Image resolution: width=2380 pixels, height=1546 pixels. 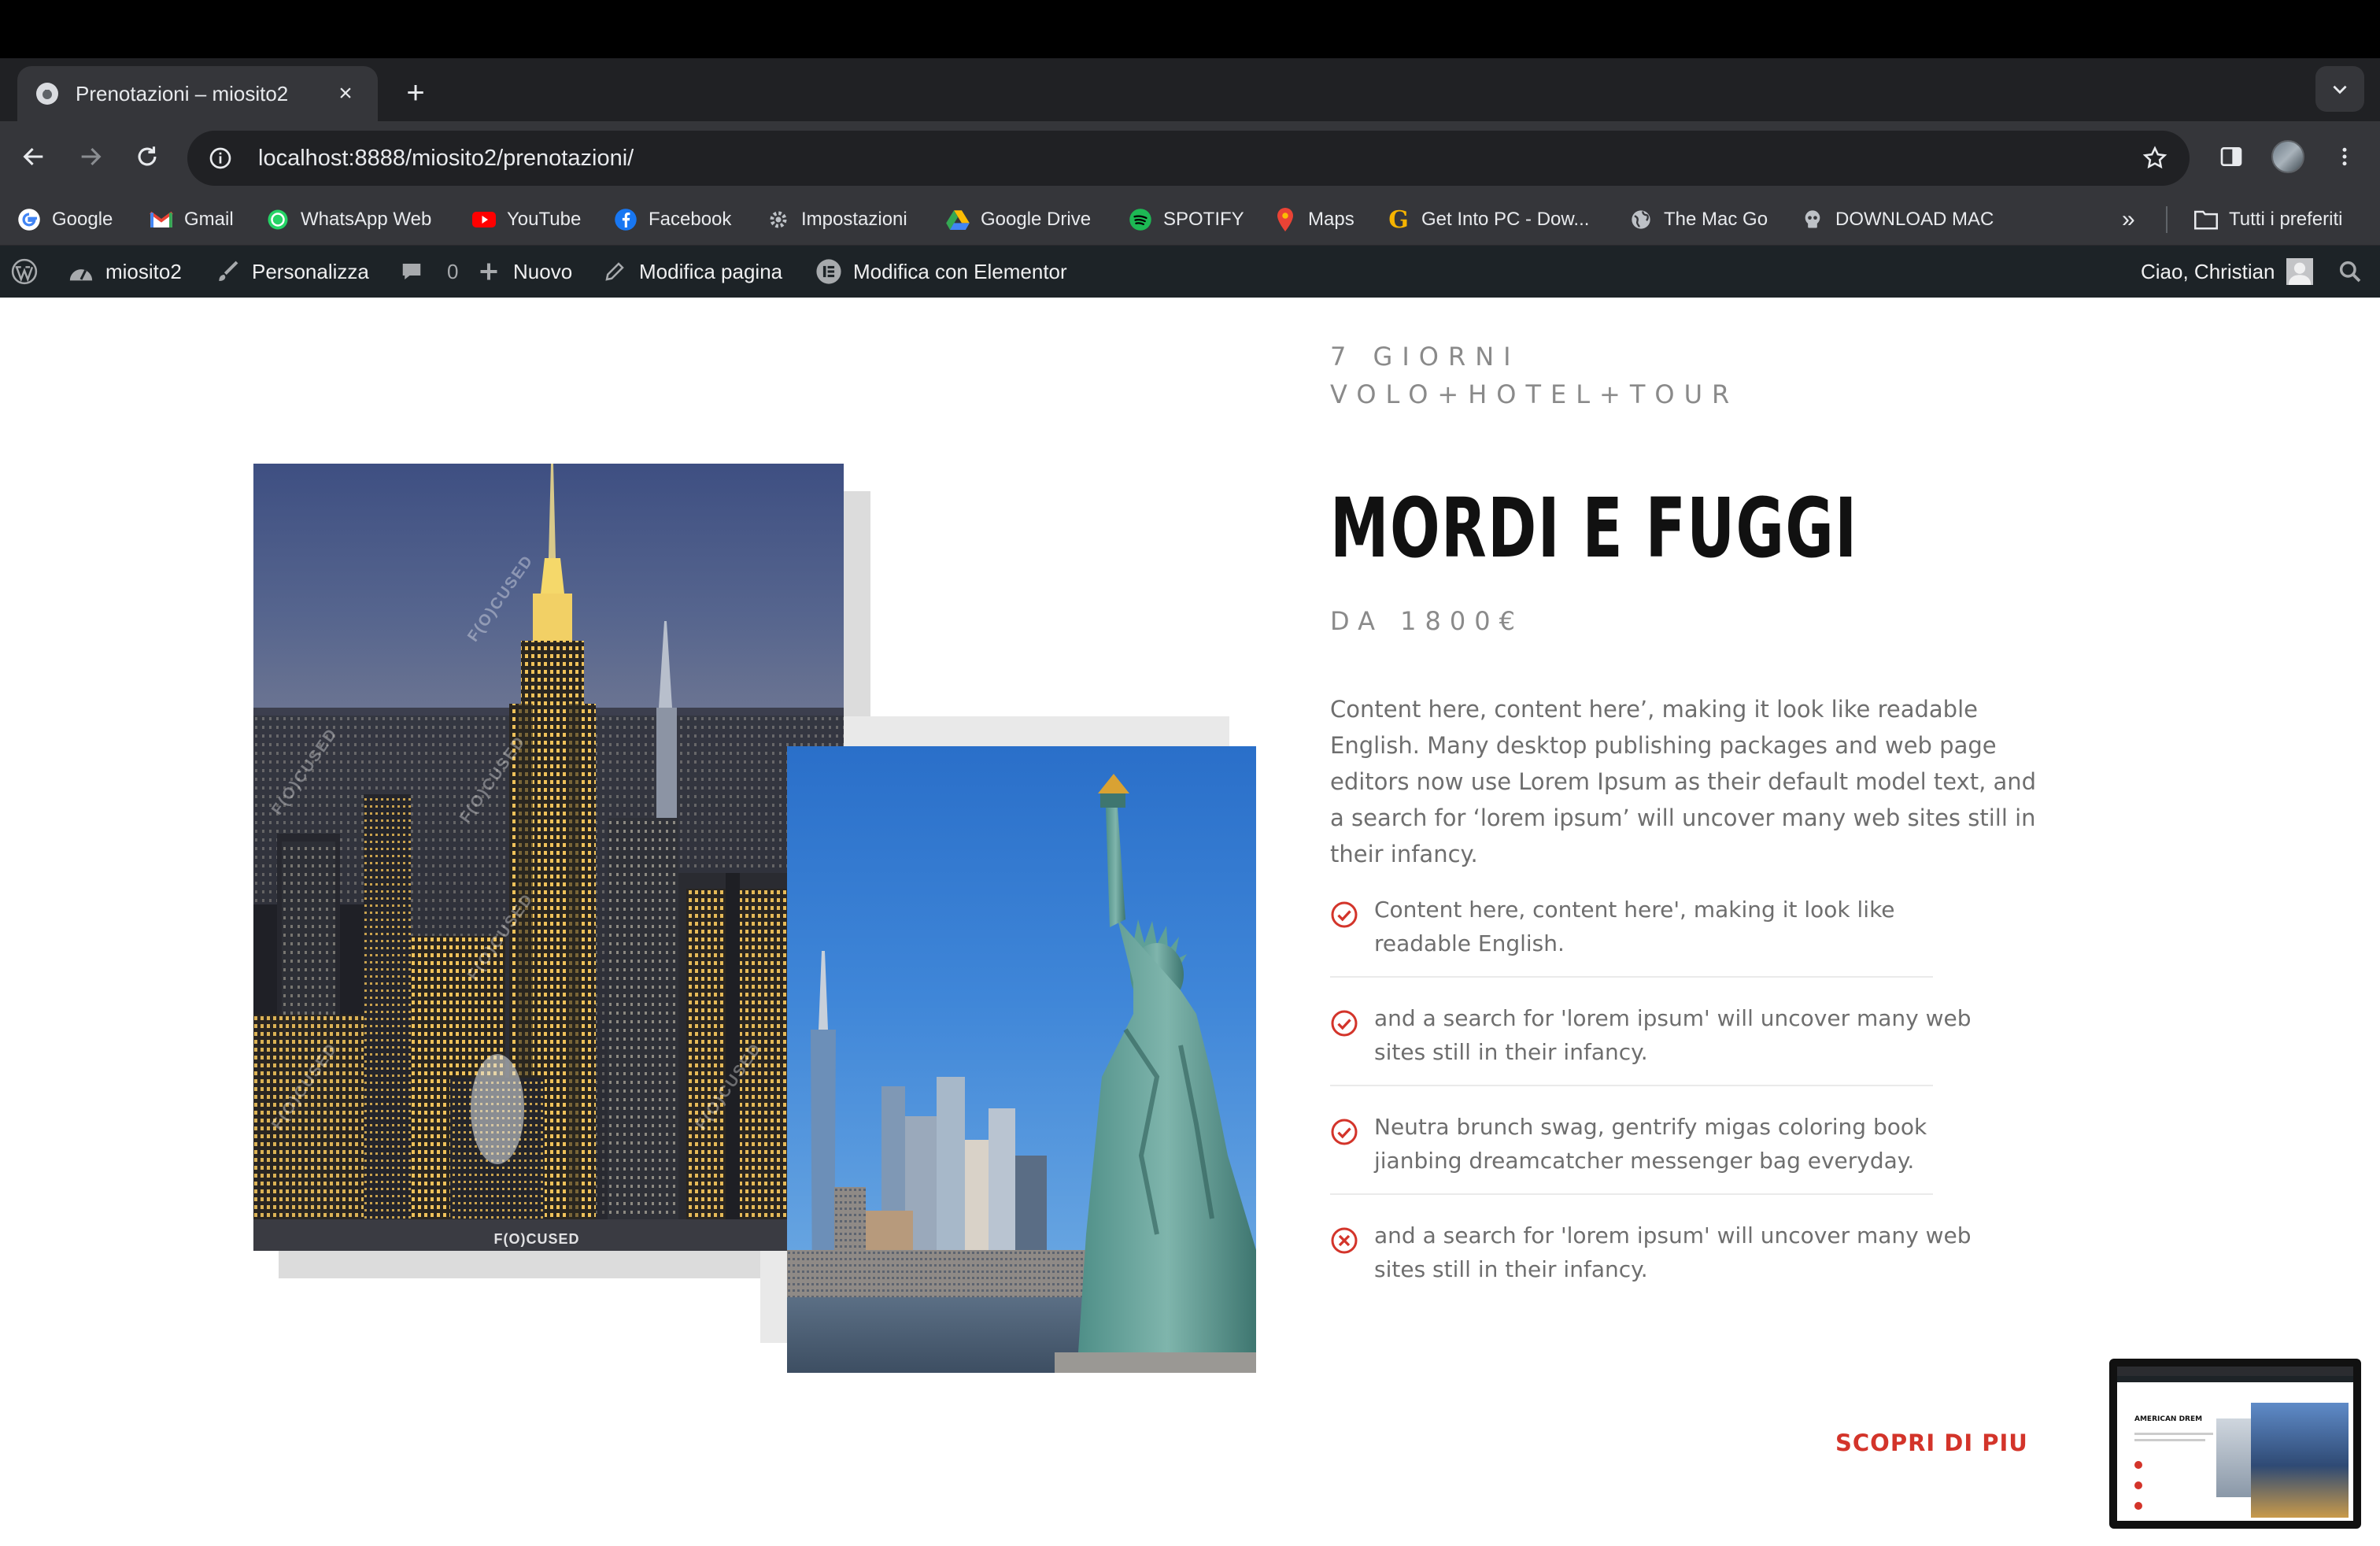 I want to click on bookmark-label: YouTube, so click(x=544, y=220).